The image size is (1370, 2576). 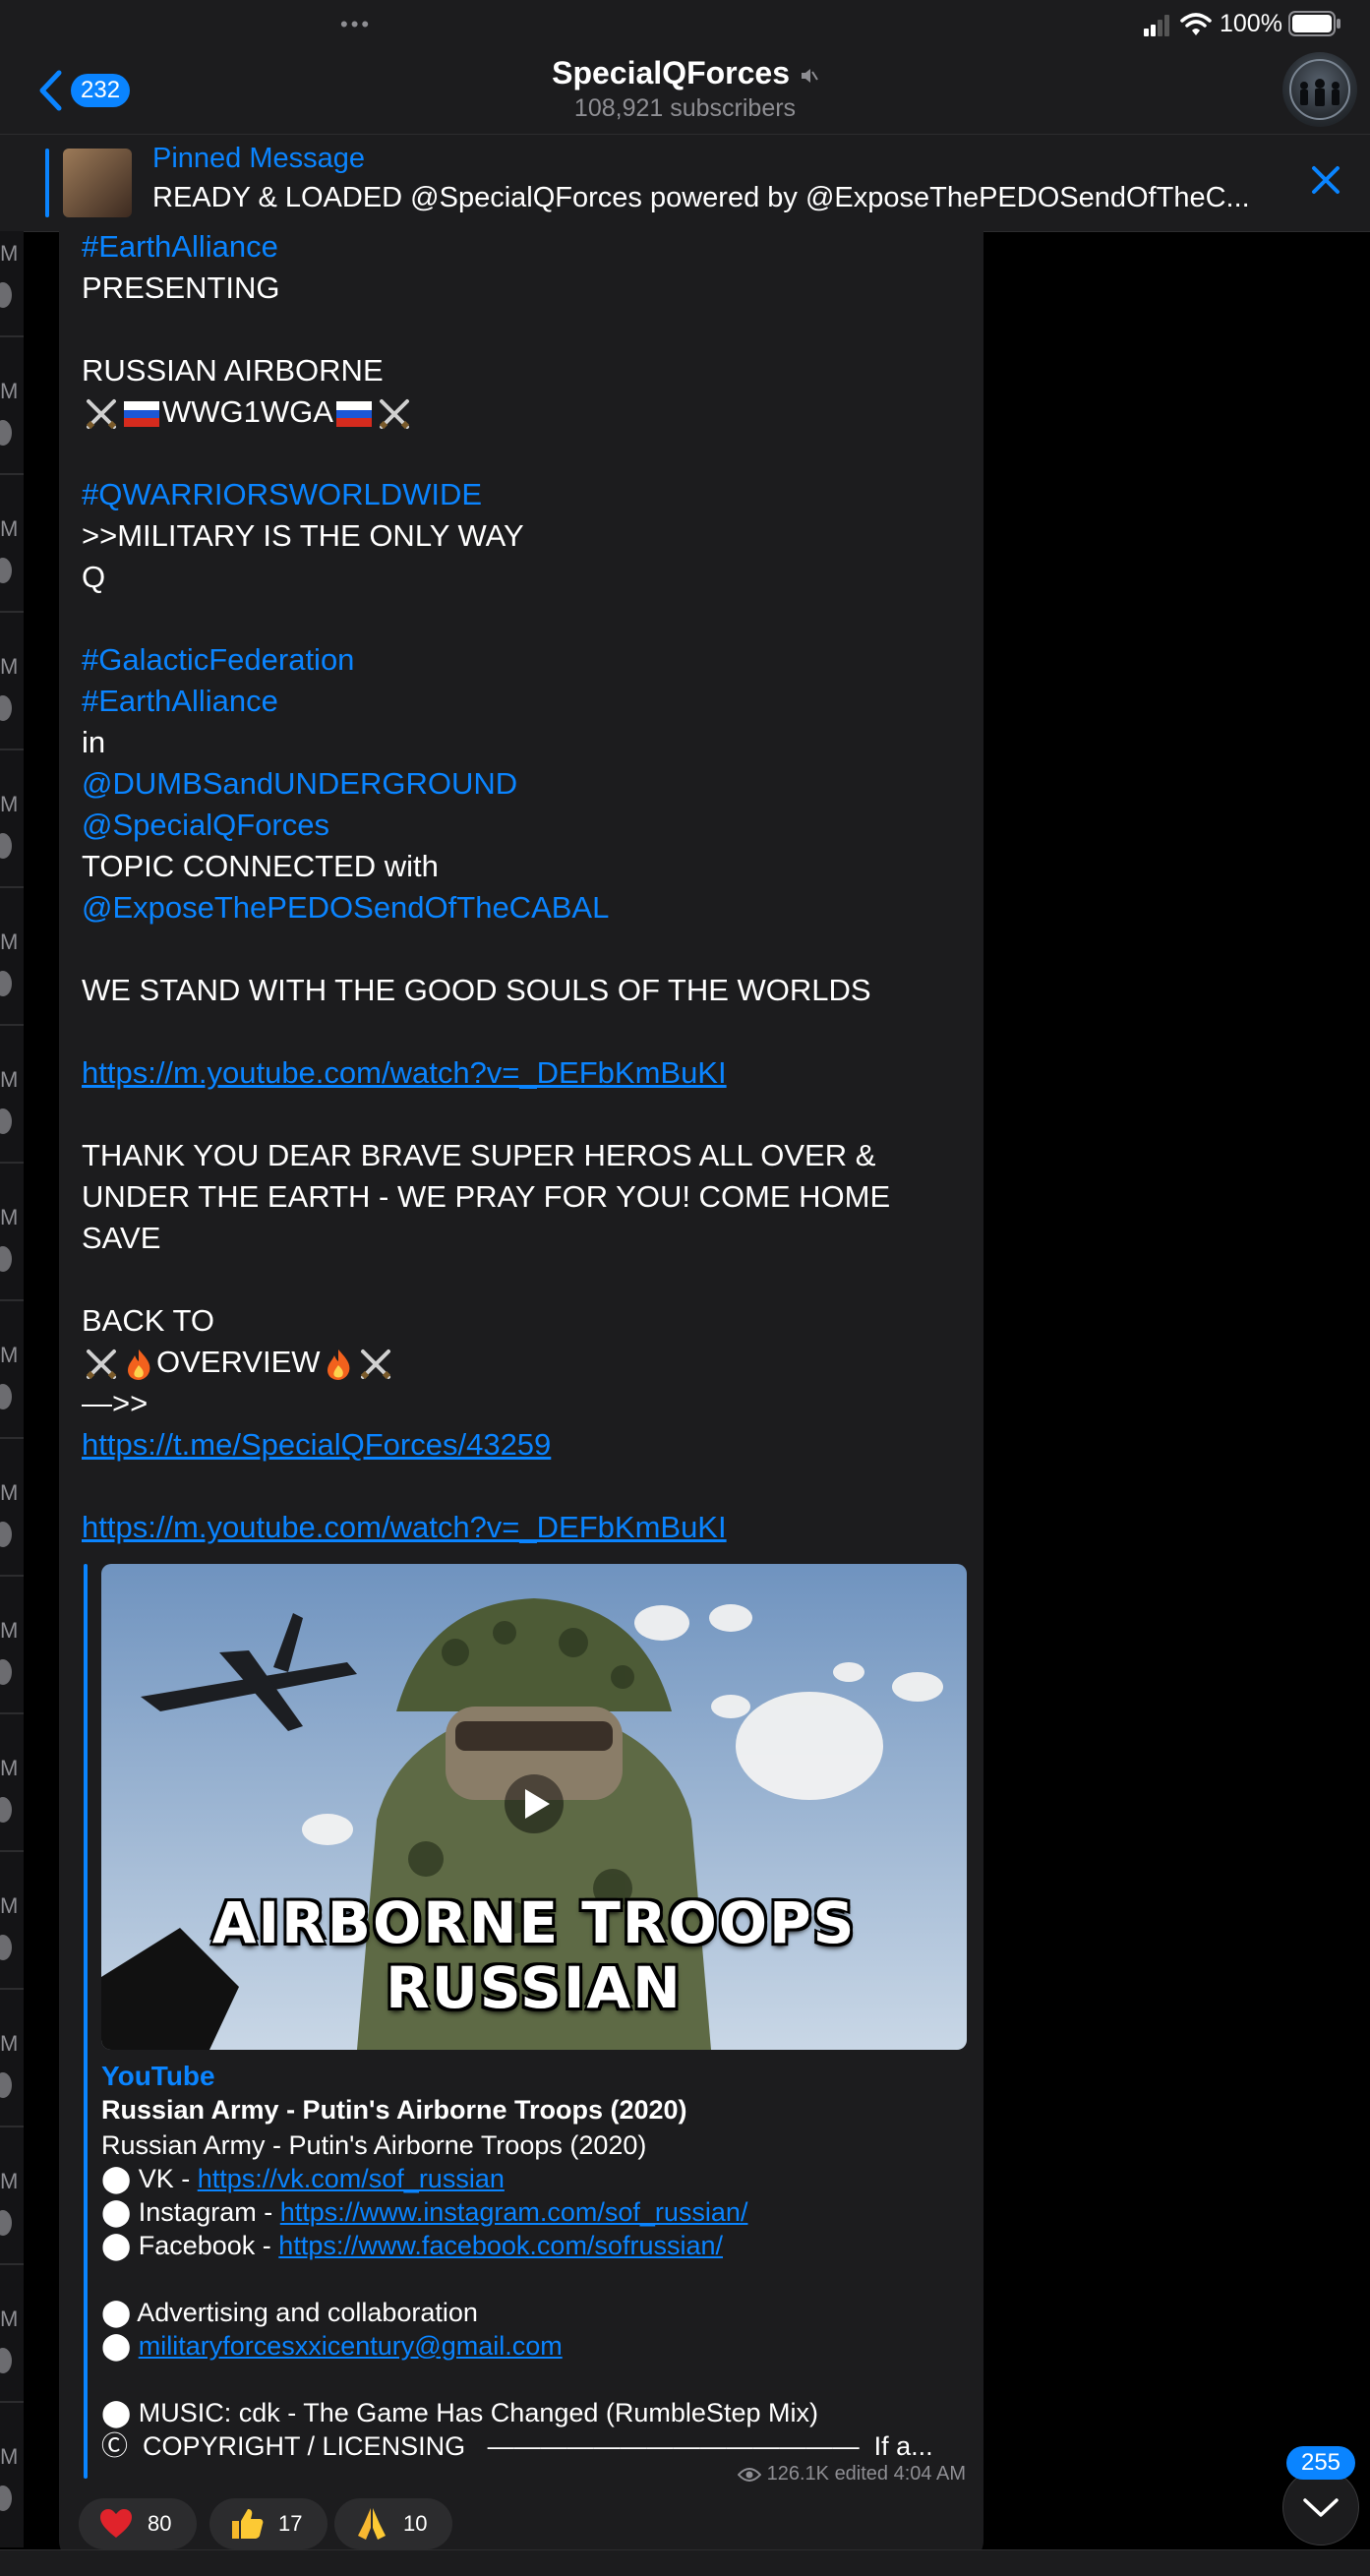 What do you see at coordinates (524, 1362) in the screenshot?
I see `text-line: OVERVIEW` at bounding box center [524, 1362].